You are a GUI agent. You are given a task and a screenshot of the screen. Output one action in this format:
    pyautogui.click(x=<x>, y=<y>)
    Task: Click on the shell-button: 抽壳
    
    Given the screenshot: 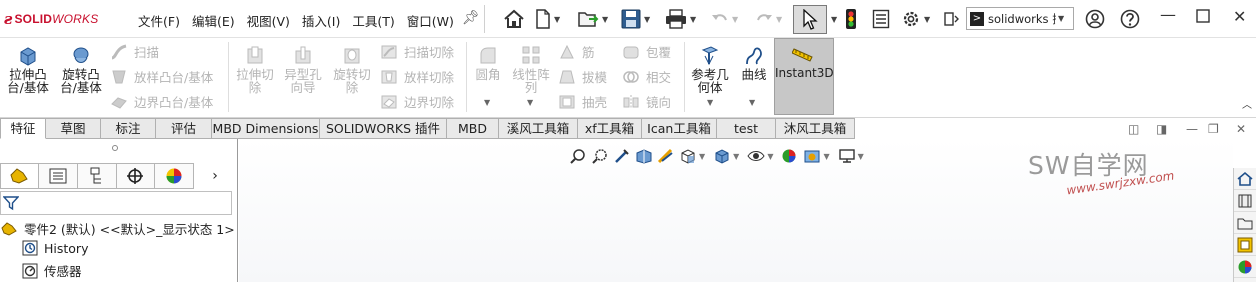 What is the action you would take?
    pyautogui.click(x=582, y=101)
    